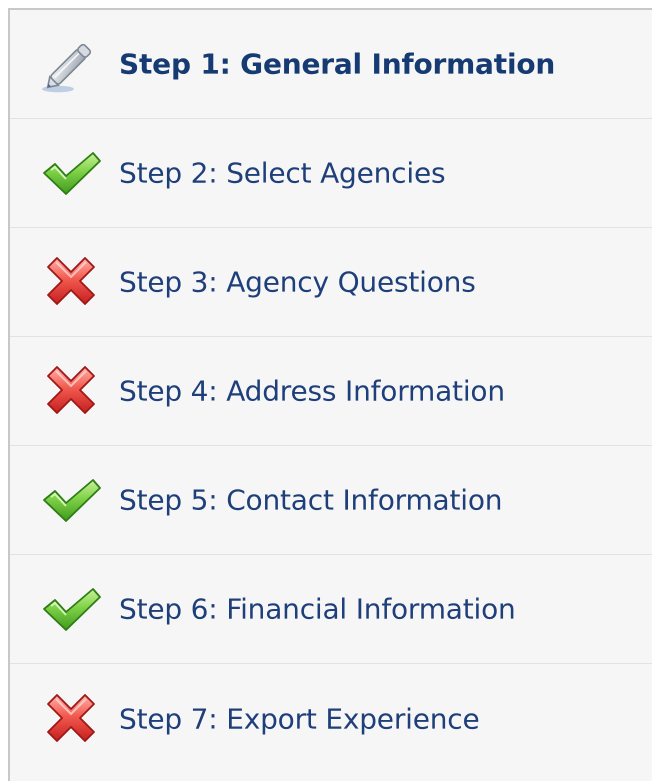 Image resolution: width=652 pixels, height=781 pixels. I want to click on step-label: Step 6: Financial Information, so click(317, 609).